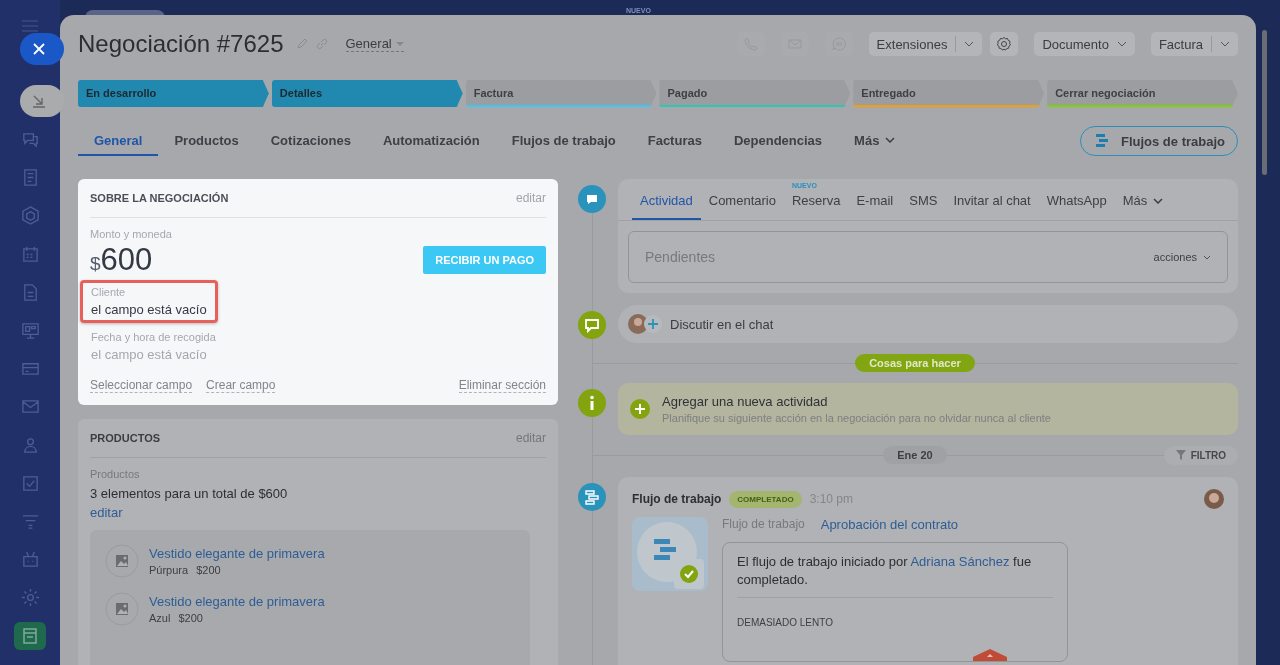 Image resolution: width=1280 pixels, height=665 pixels. I want to click on stage-step: Factura, so click(561, 93).